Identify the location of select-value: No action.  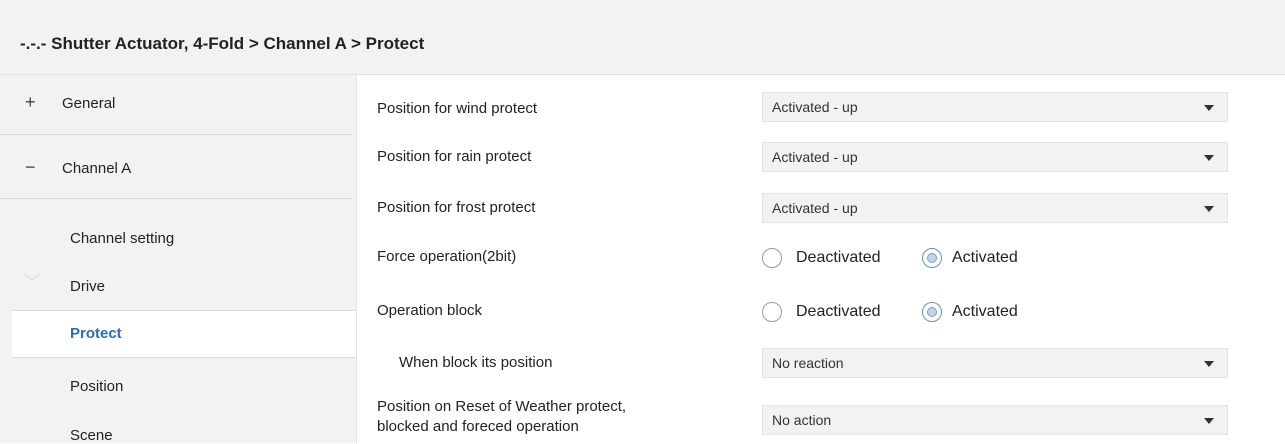
(802, 420).